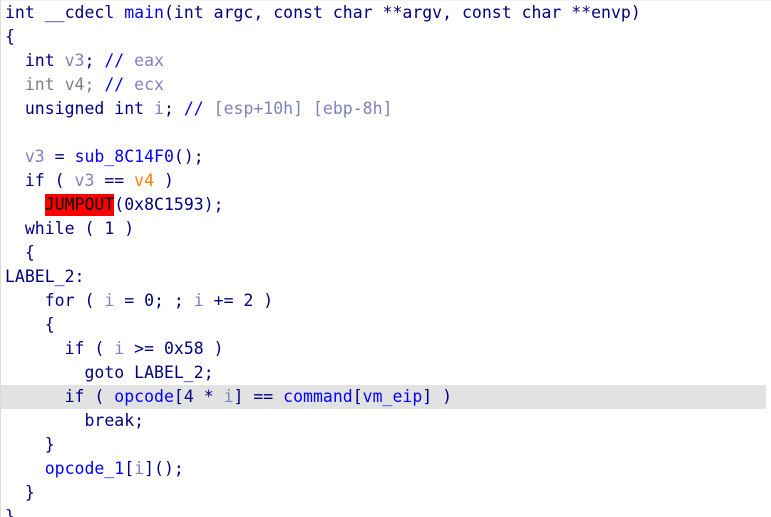  Describe the element at coordinates (386, 85) in the screenshot. I see `code-line: int v4; // ecx` at that location.